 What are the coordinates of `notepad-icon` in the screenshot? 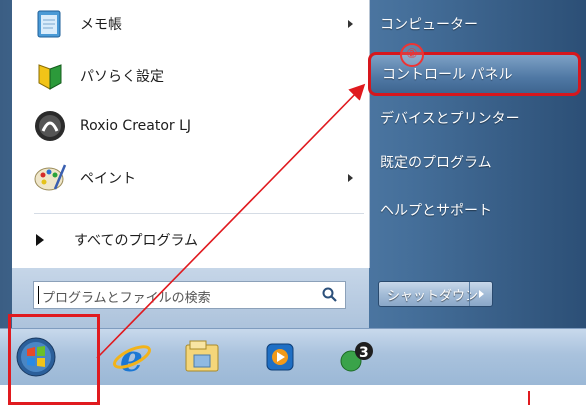 It's located at (50, 24).